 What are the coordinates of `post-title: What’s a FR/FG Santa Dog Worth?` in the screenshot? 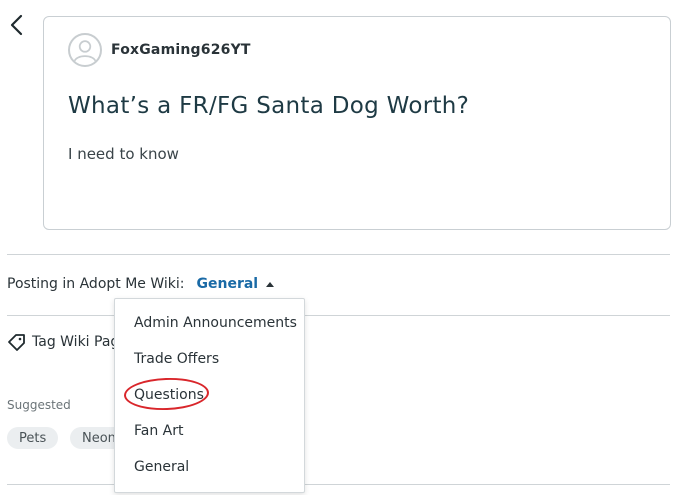 It's located at (269, 106).